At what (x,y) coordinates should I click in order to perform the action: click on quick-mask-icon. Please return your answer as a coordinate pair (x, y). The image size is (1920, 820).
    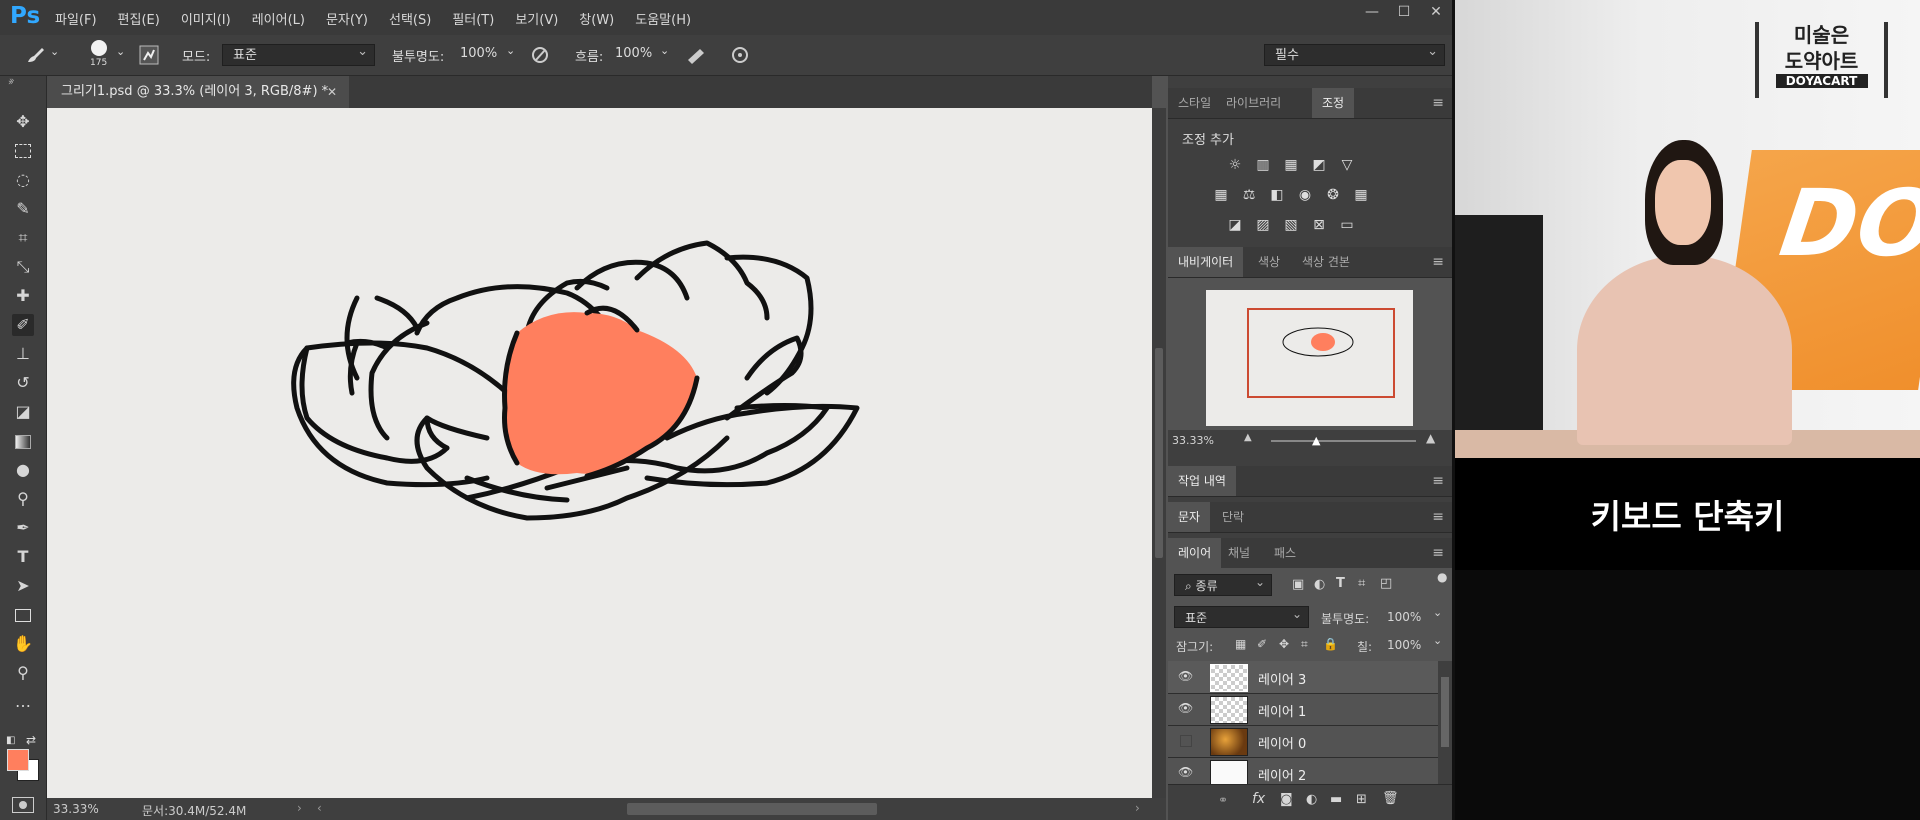
    Looking at the image, I should click on (23, 805).